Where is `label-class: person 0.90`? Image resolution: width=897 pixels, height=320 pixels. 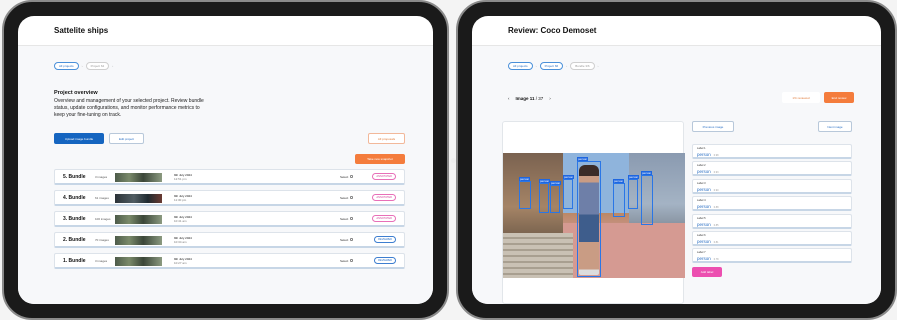
label-class: person 0.90 is located at coordinates (707, 189).